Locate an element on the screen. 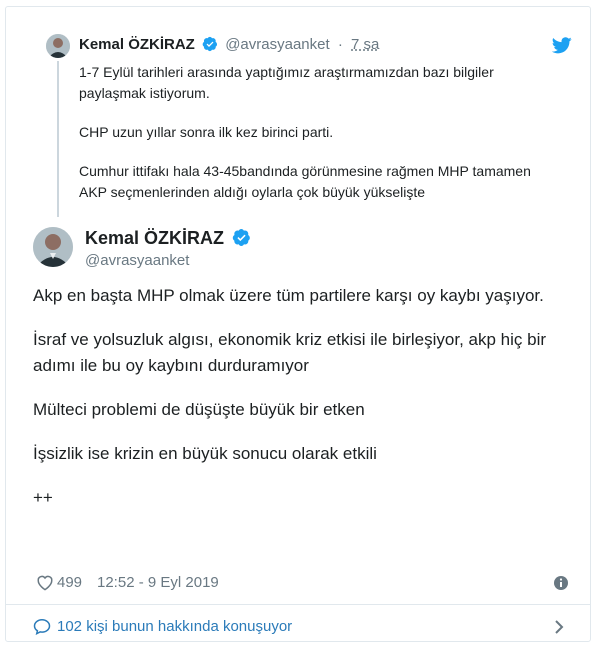  chevron-right-icon is located at coordinates (559, 629).